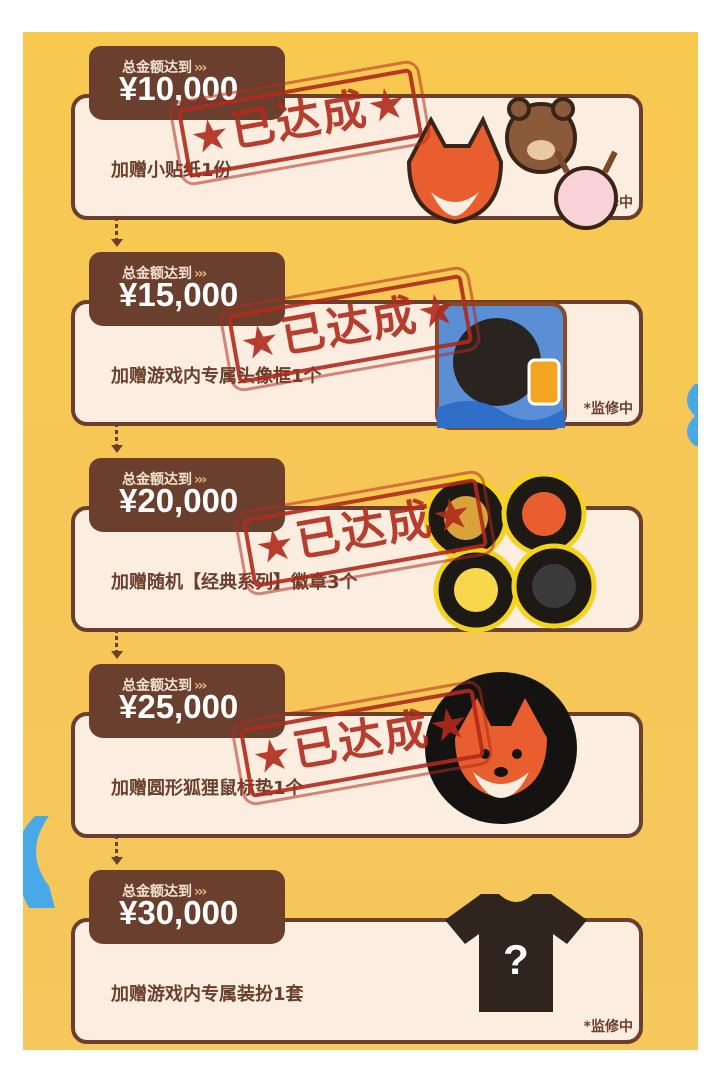 The height and width of the screenshot is (1080, 720). I want to click on mystery-tshirt-icon: ?, so click(516, 953).